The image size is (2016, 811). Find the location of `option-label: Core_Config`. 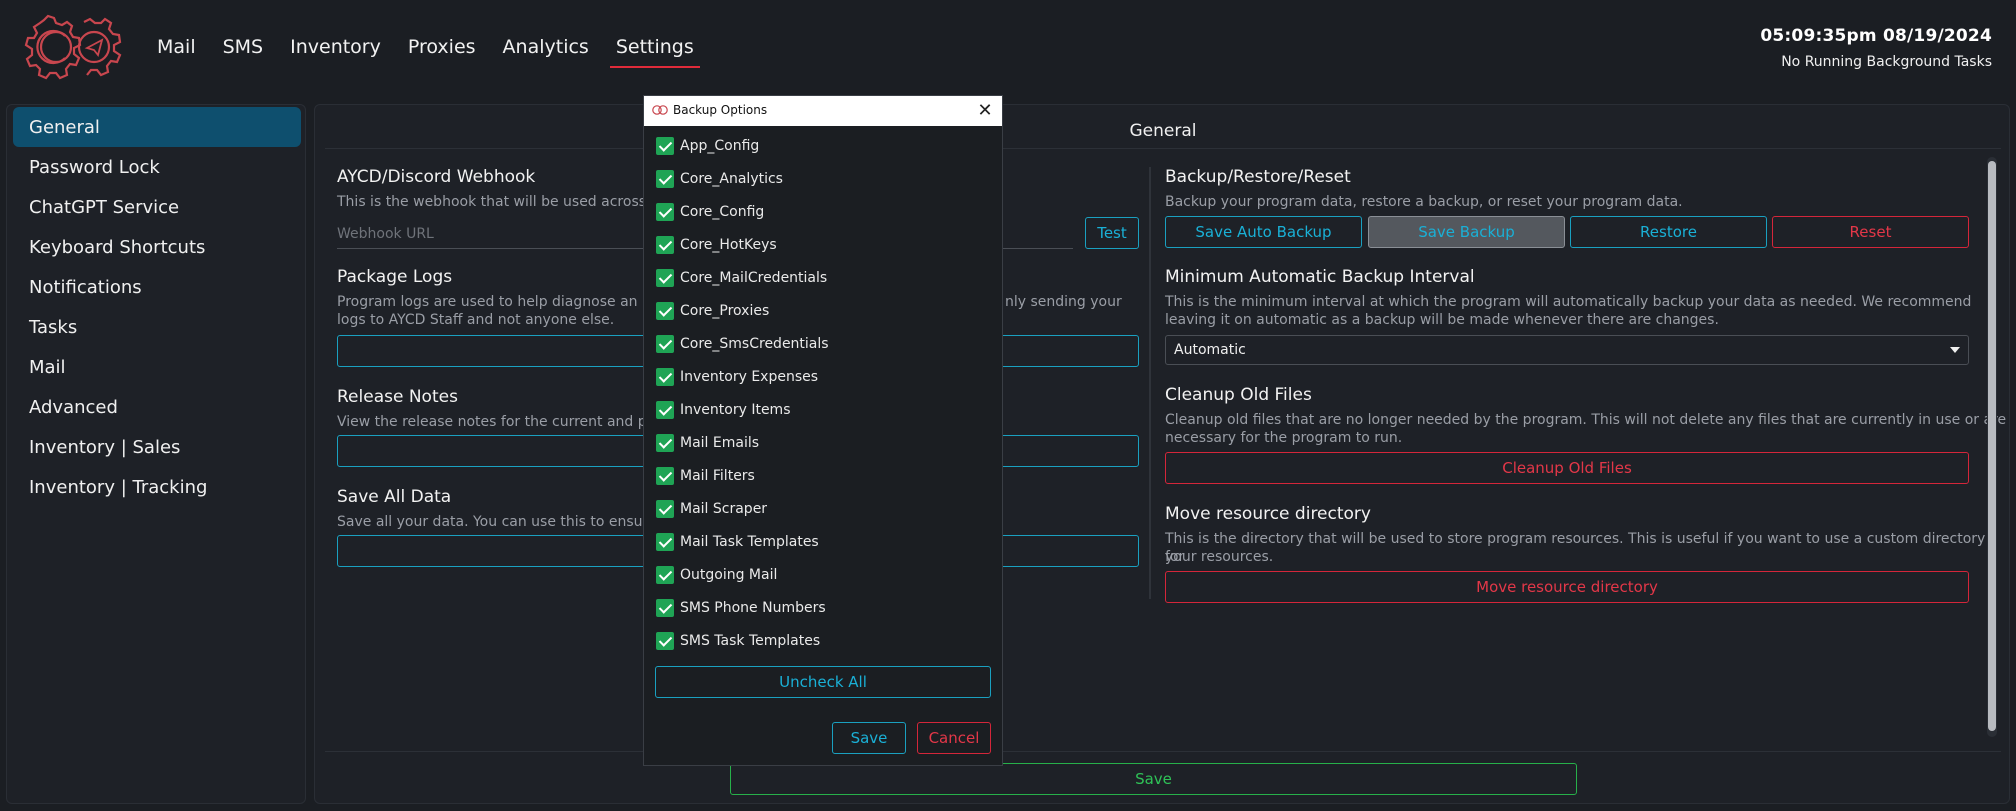

option-label: Core_Config is located at coordinates (722, 212).